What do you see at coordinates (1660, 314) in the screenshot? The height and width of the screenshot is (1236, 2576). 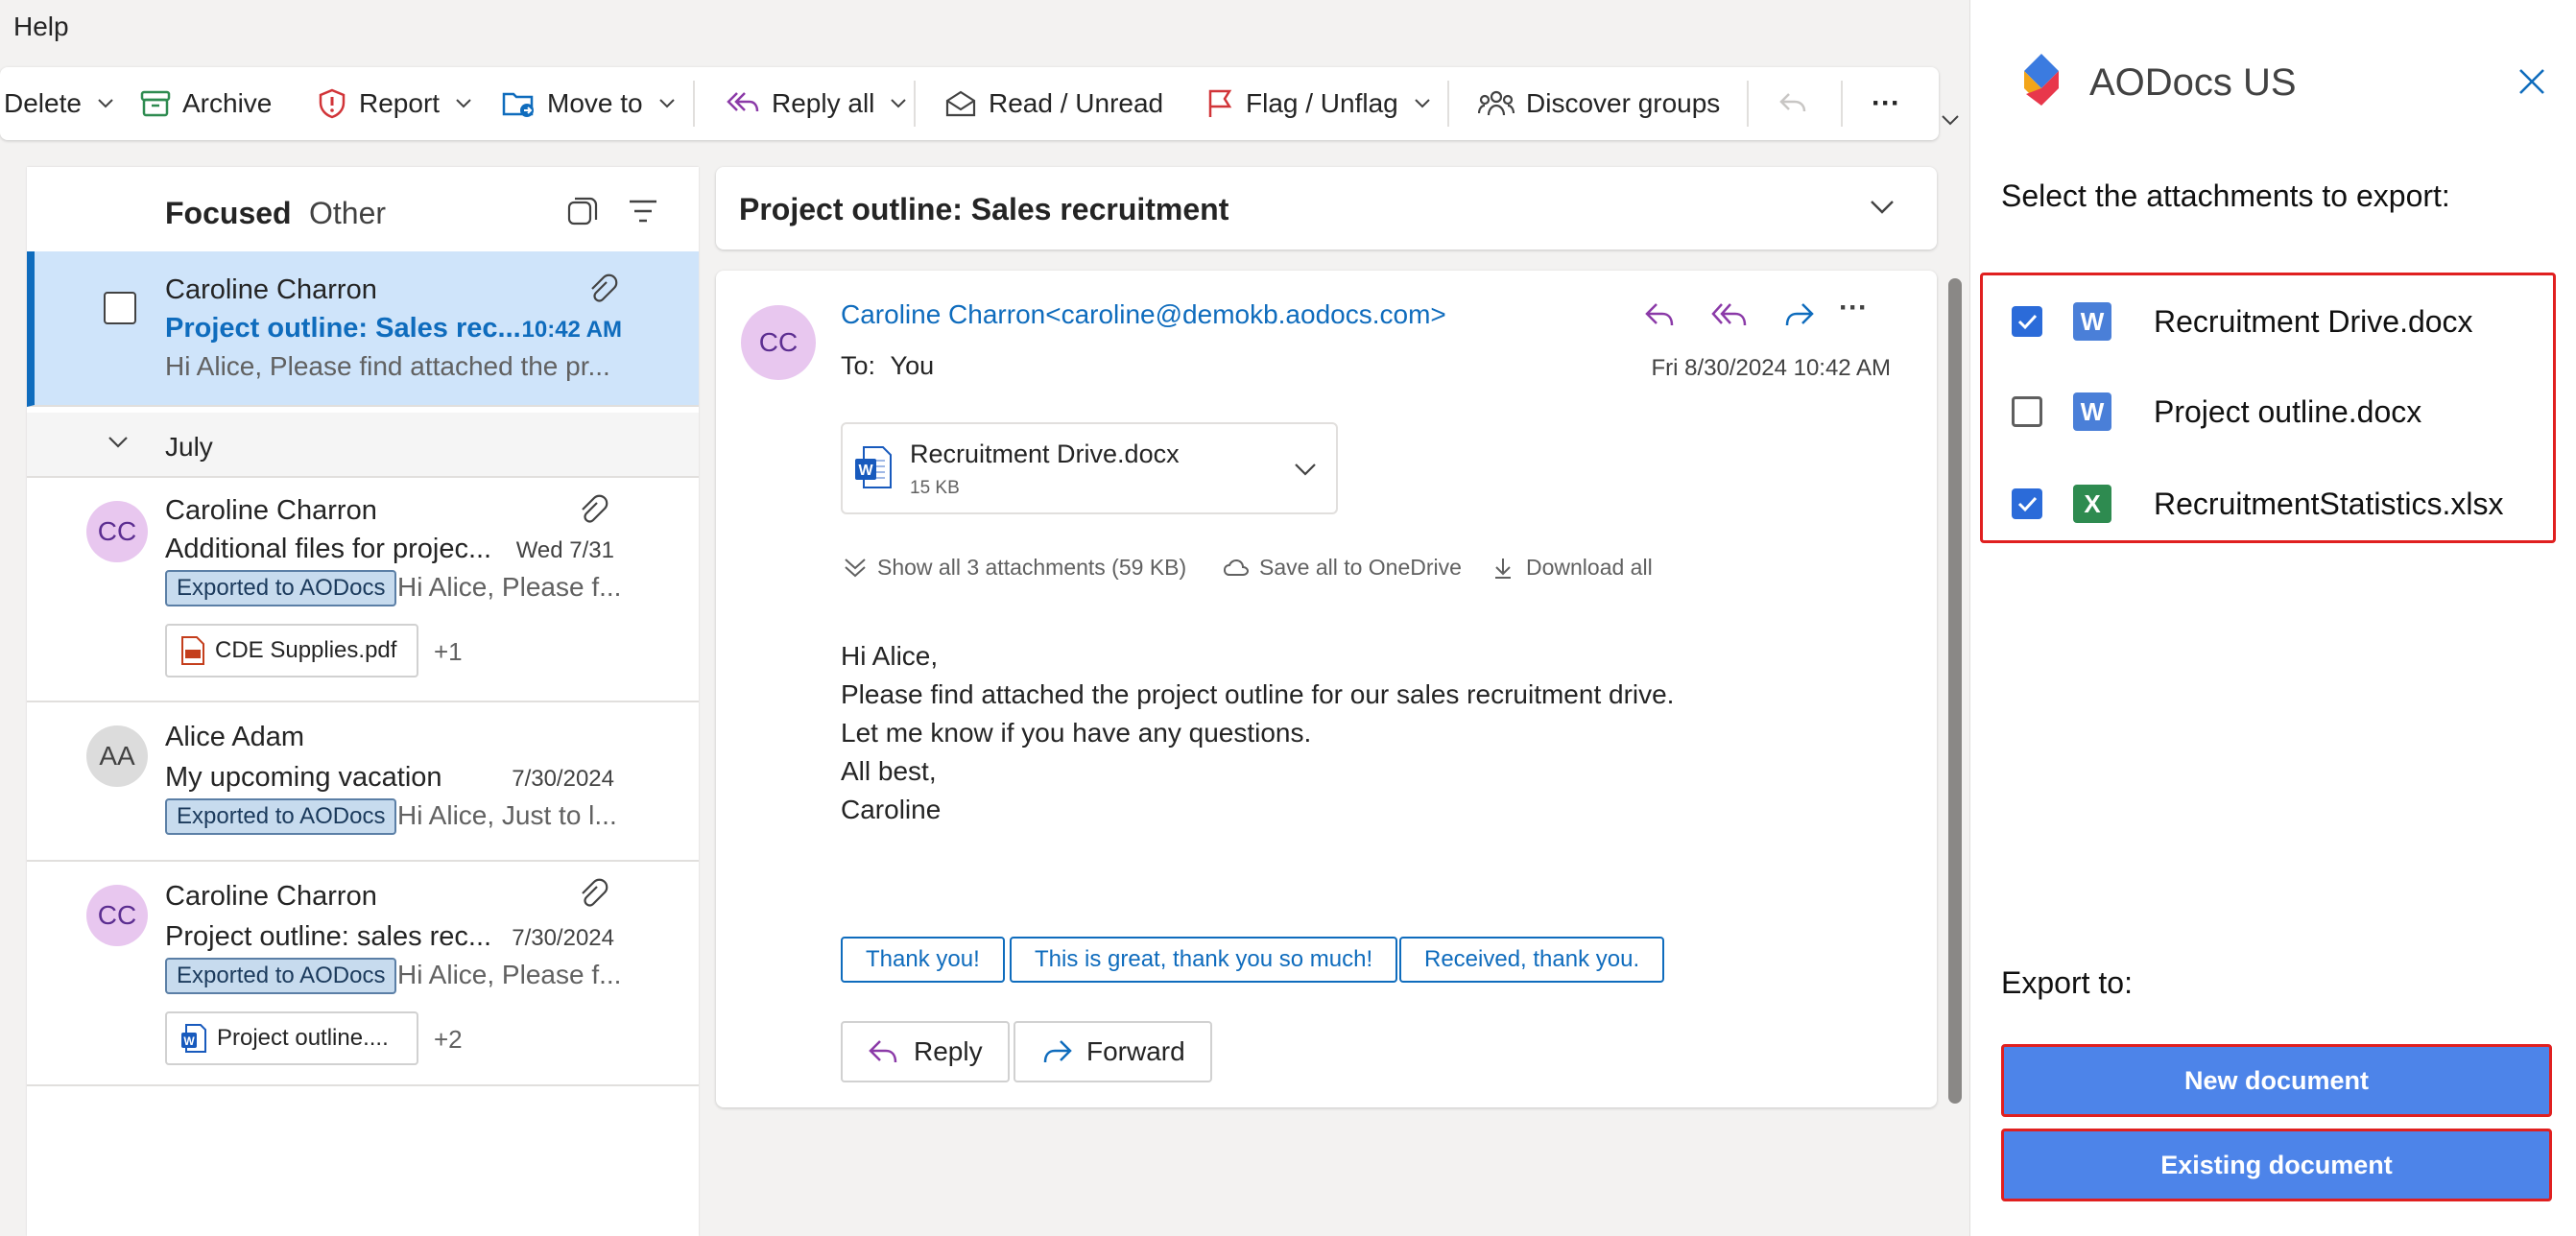 I see `reply-icon` at bounding box center [1660, 314].